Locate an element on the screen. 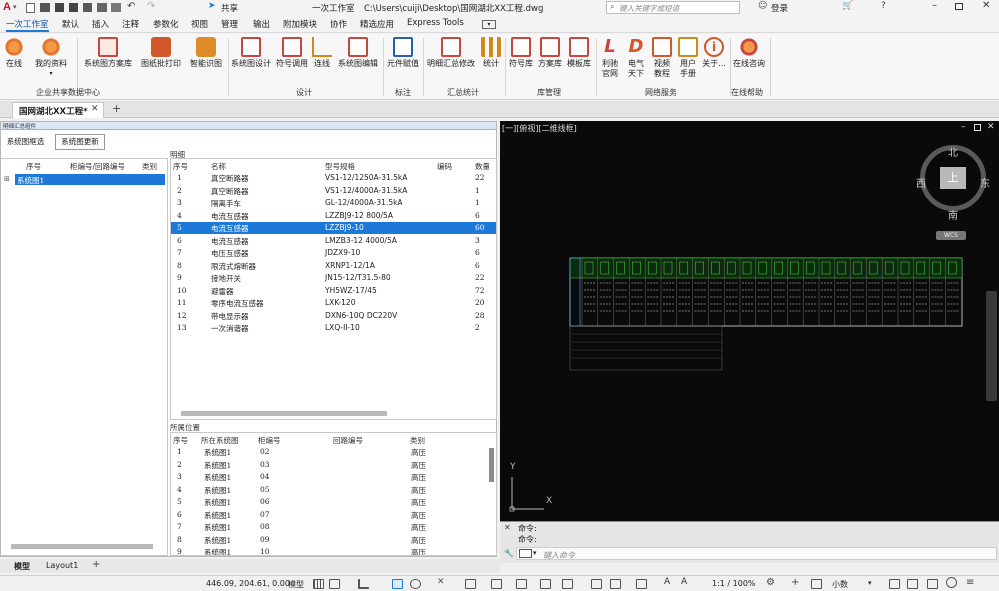  menu-tab-express-tools: Express Tools is located at coordinates (435, 23).